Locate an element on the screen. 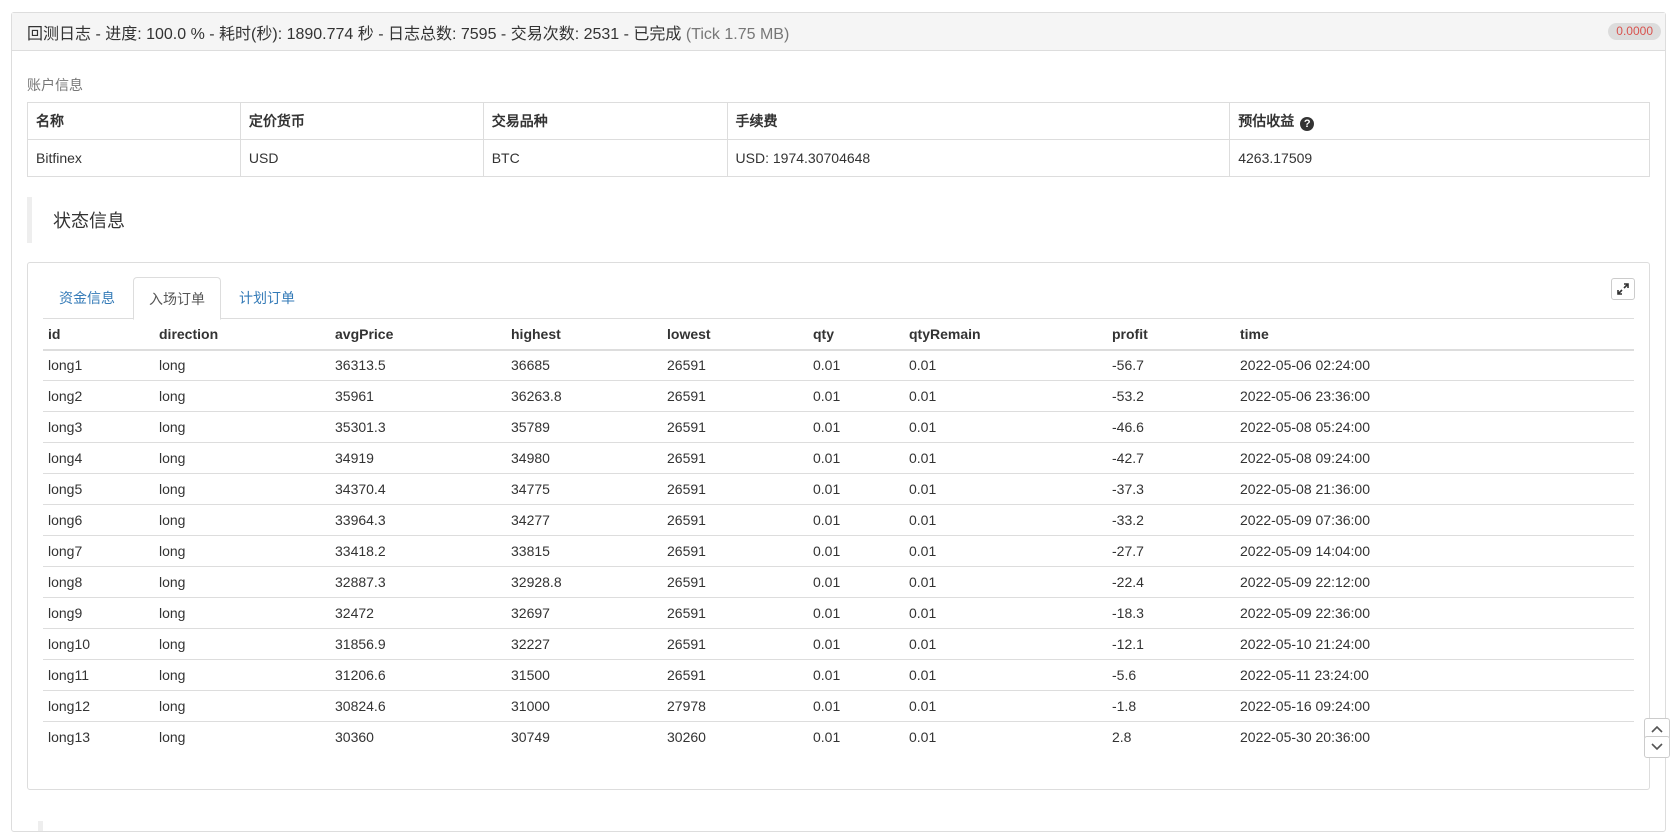 This screenshot has width=1674, height=832. cell-profit: -42.7 is located at coordinates (1171, 458).